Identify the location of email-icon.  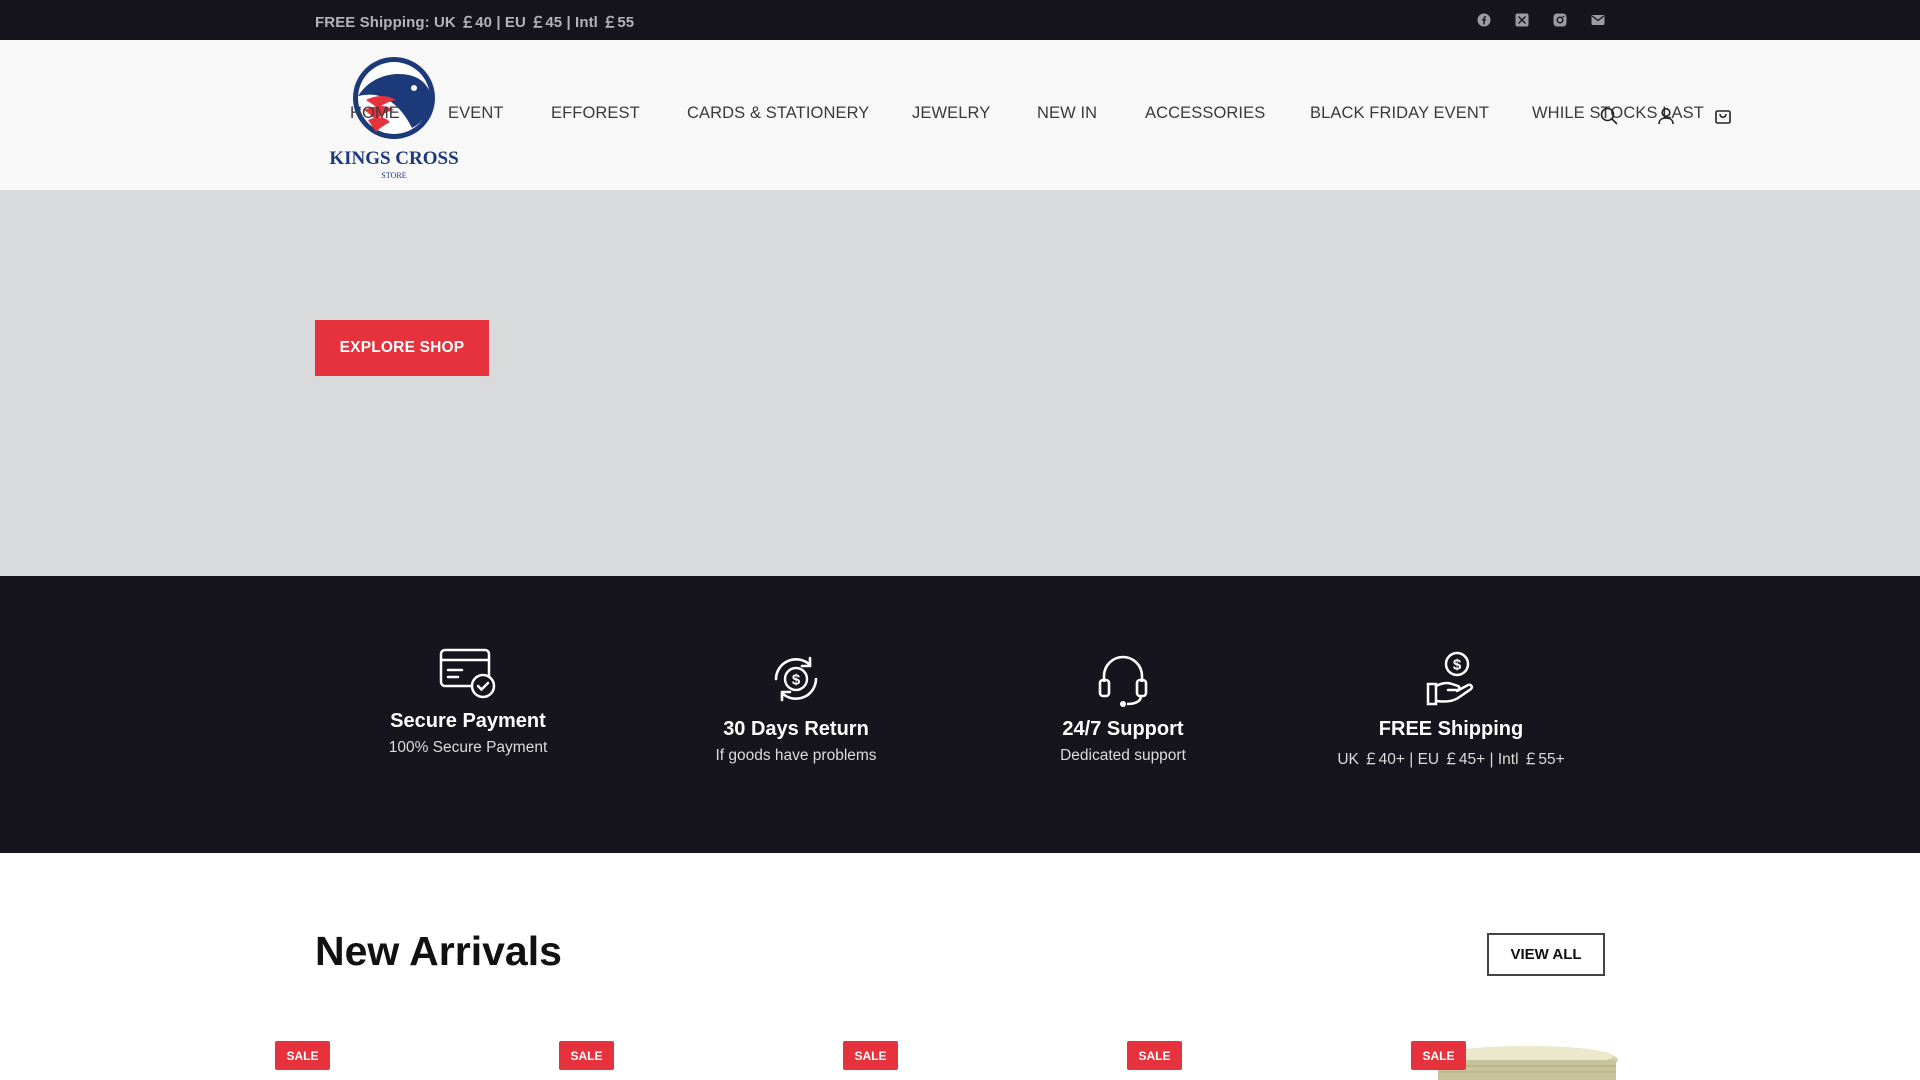
(1598, 20).